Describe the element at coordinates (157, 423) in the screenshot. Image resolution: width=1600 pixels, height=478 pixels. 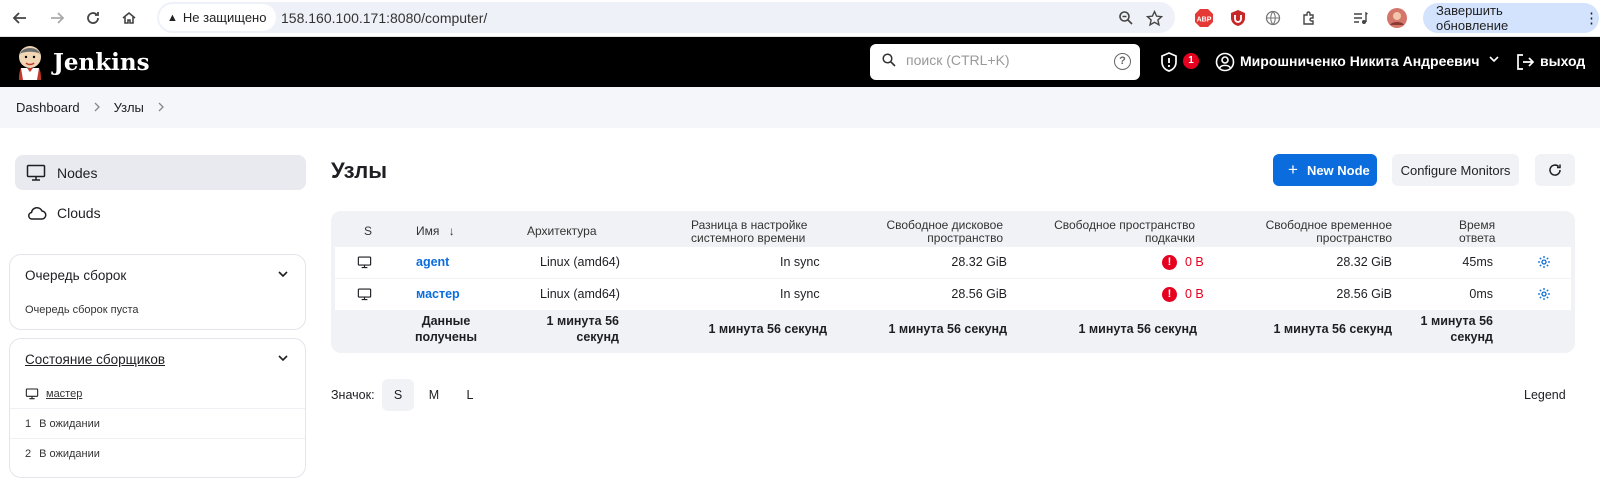
I see `executor-row: 1 В ожидании` at that location.